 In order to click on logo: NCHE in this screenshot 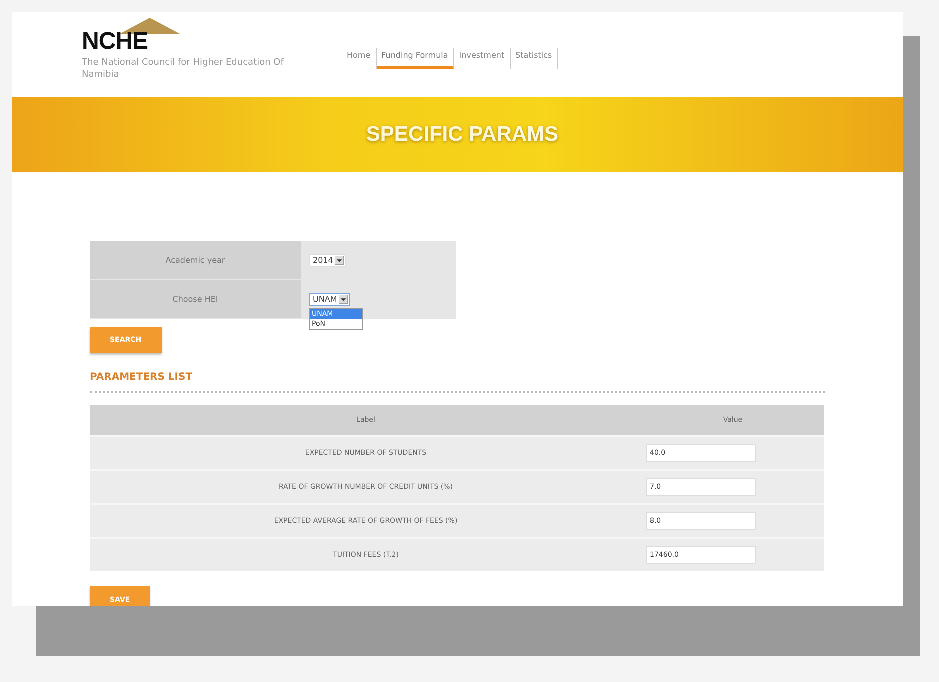, I will do `click(115, 42)`.